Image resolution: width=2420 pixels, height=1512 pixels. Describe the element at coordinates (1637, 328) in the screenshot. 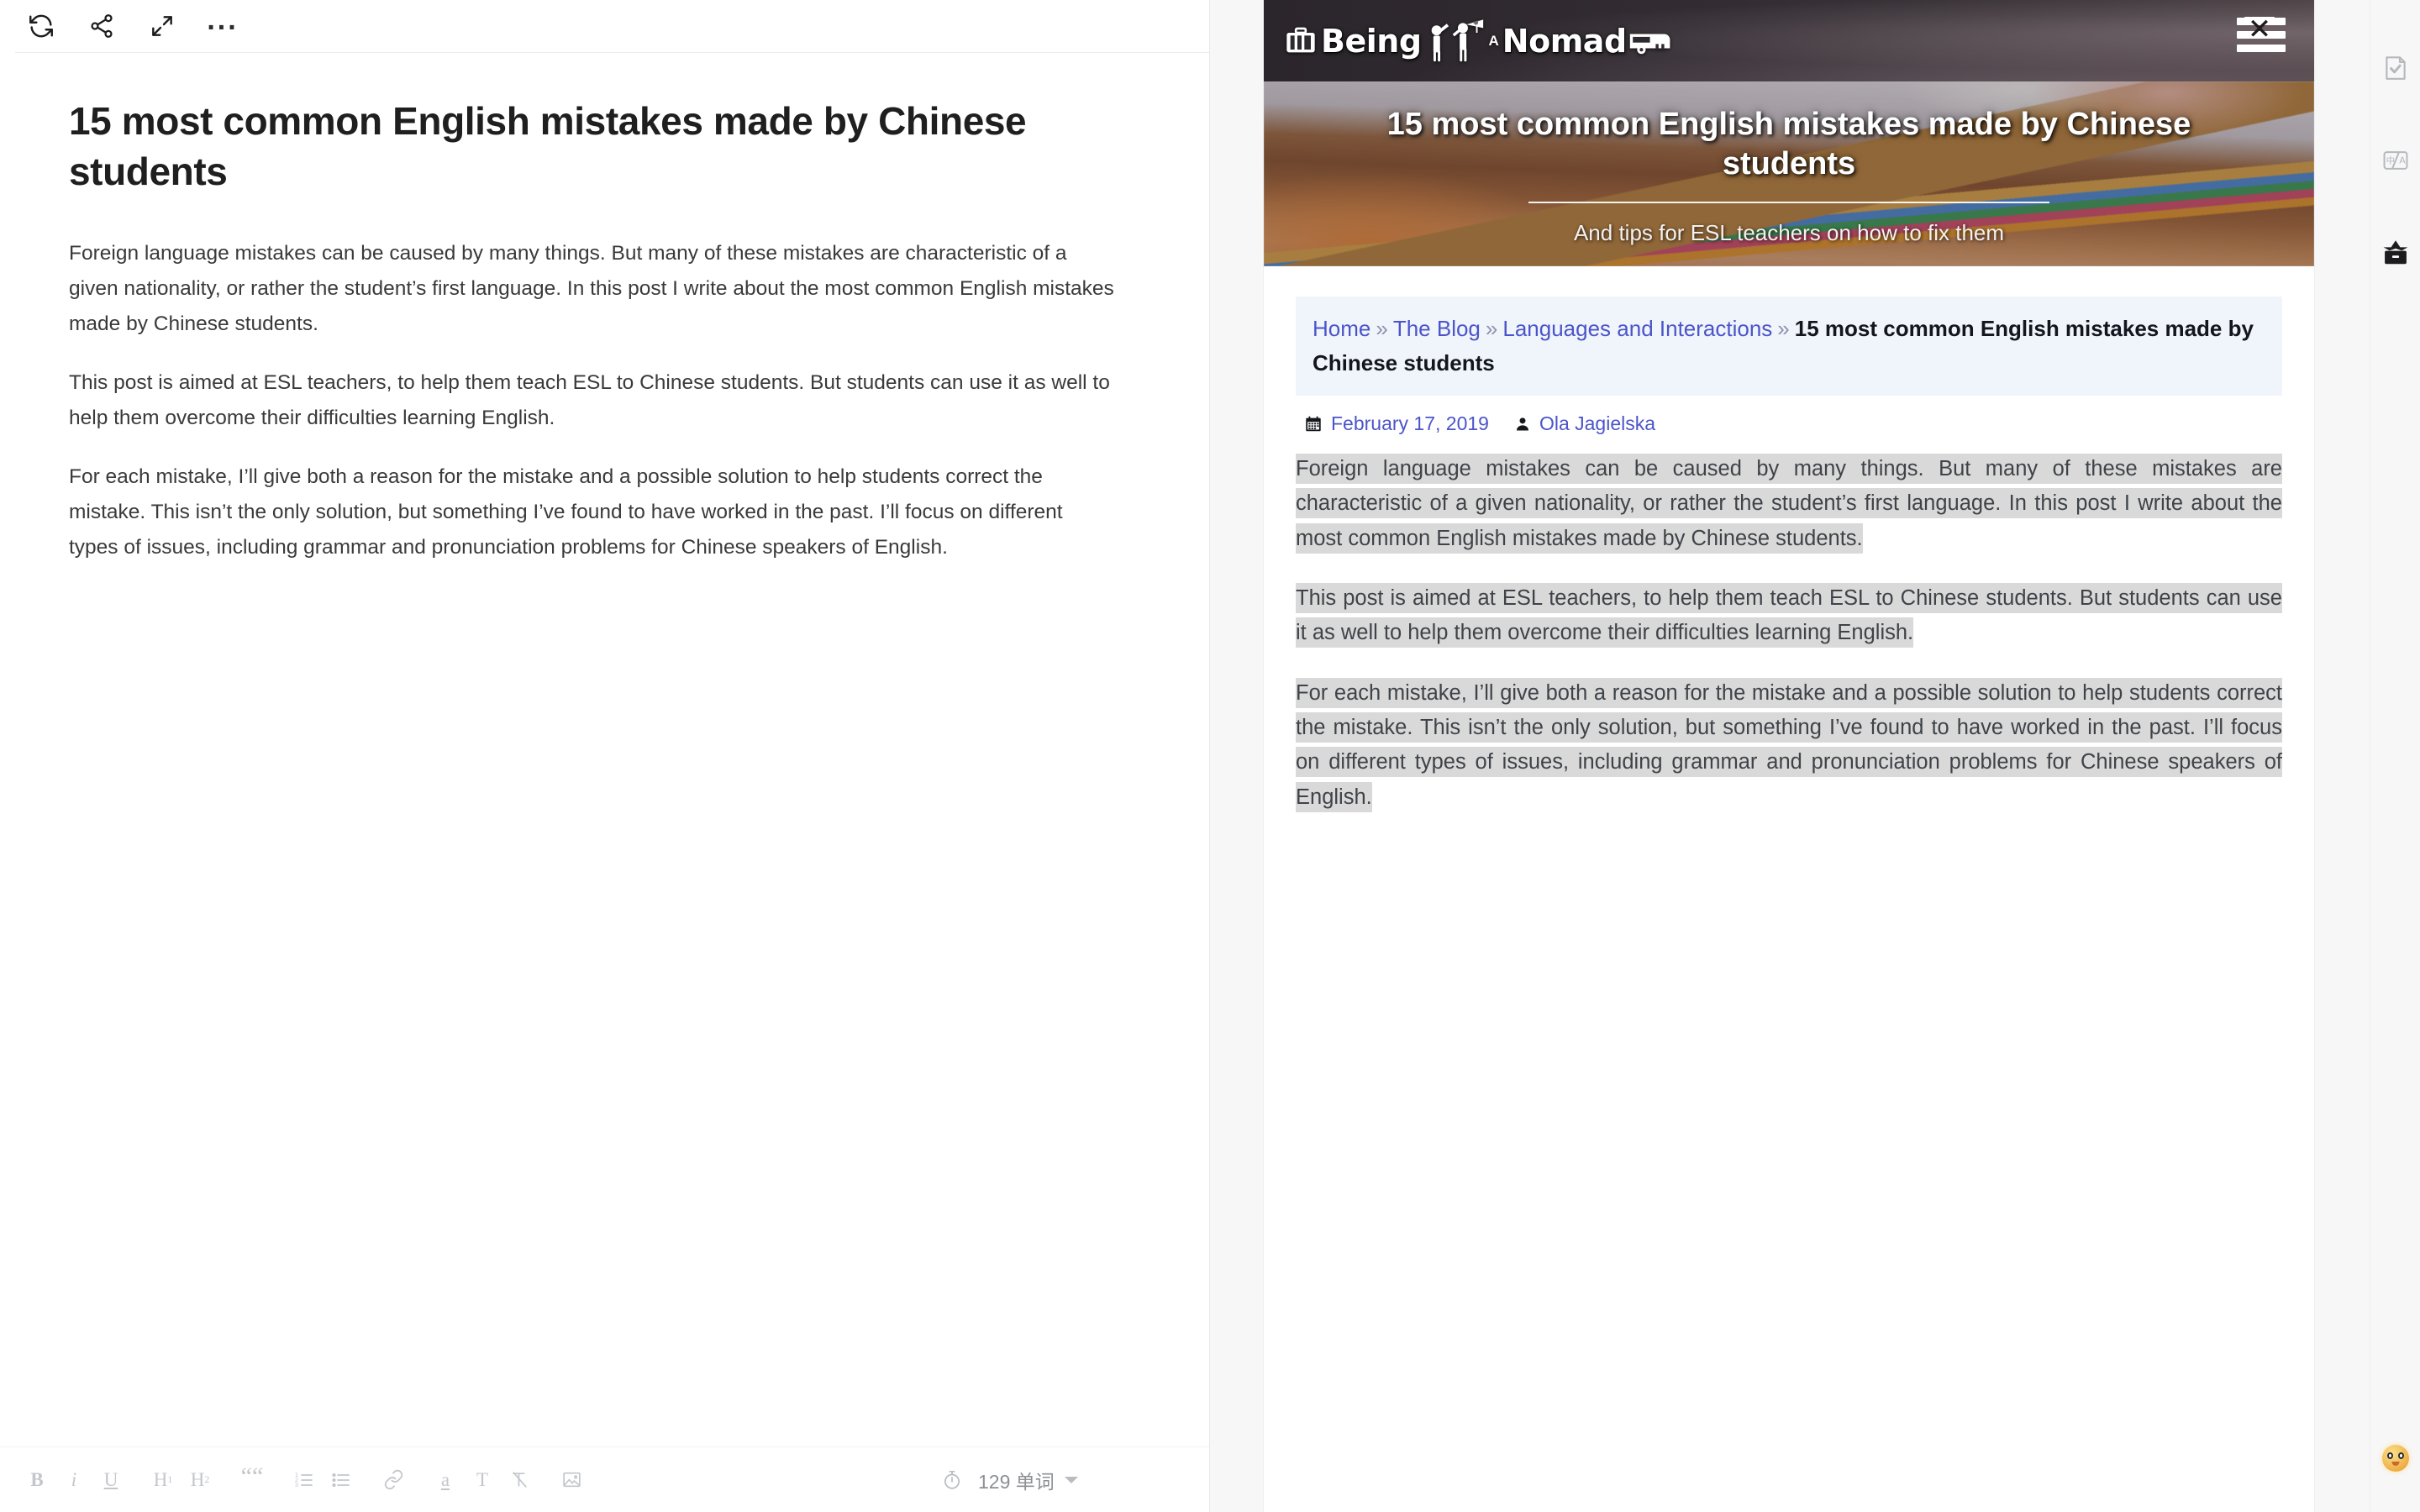

I see `breadcrumb-link-languages: Languages and Interactions` at that location.